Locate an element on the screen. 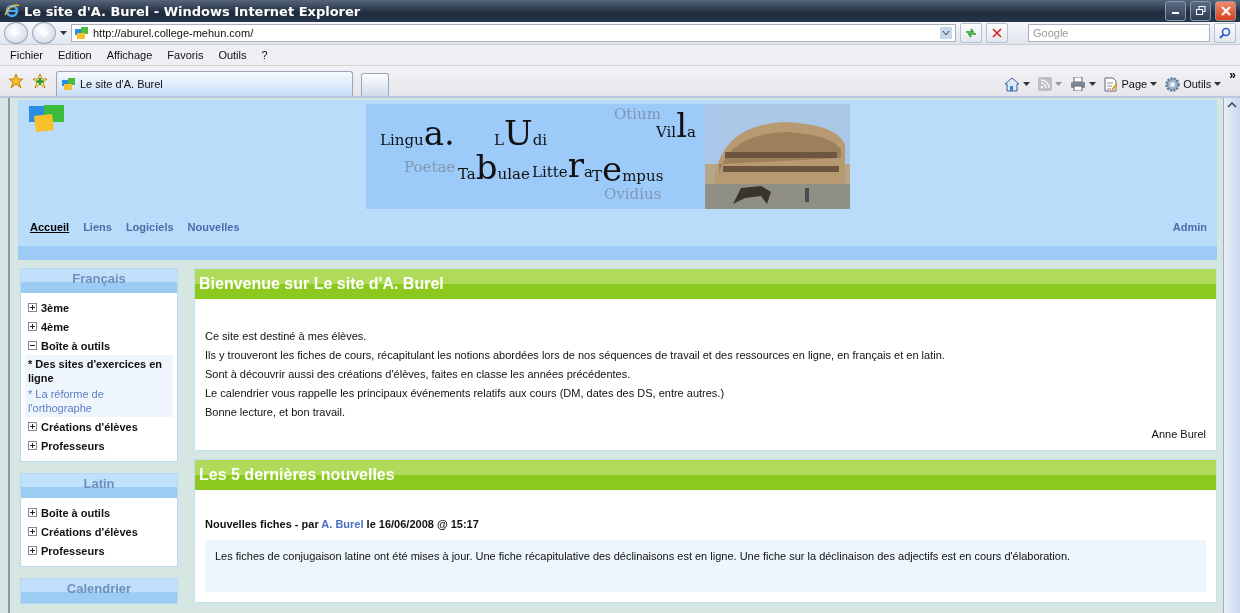 This screenshot has height=613, width=1240. overflow-chevron: » is located at coordinates (1232, 75).